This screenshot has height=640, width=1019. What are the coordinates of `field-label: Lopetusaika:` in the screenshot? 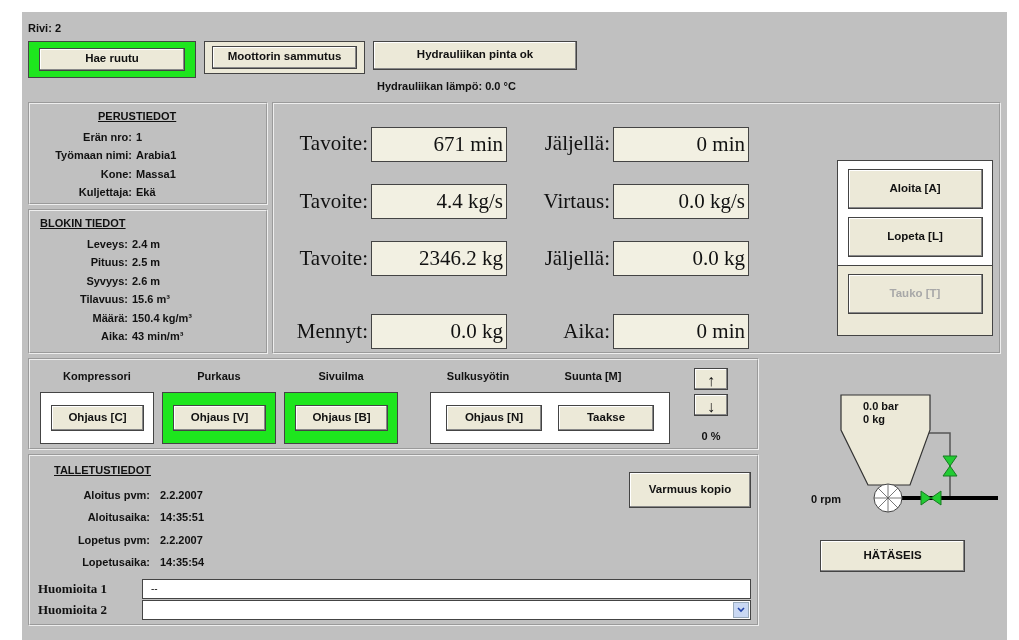 It's located at (115, 562).